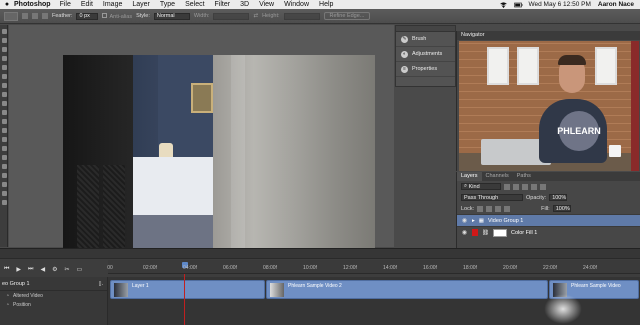  Describe the element at coordinates (4, 94) in the screenshot. I see `brush-tool-icon` at that location.